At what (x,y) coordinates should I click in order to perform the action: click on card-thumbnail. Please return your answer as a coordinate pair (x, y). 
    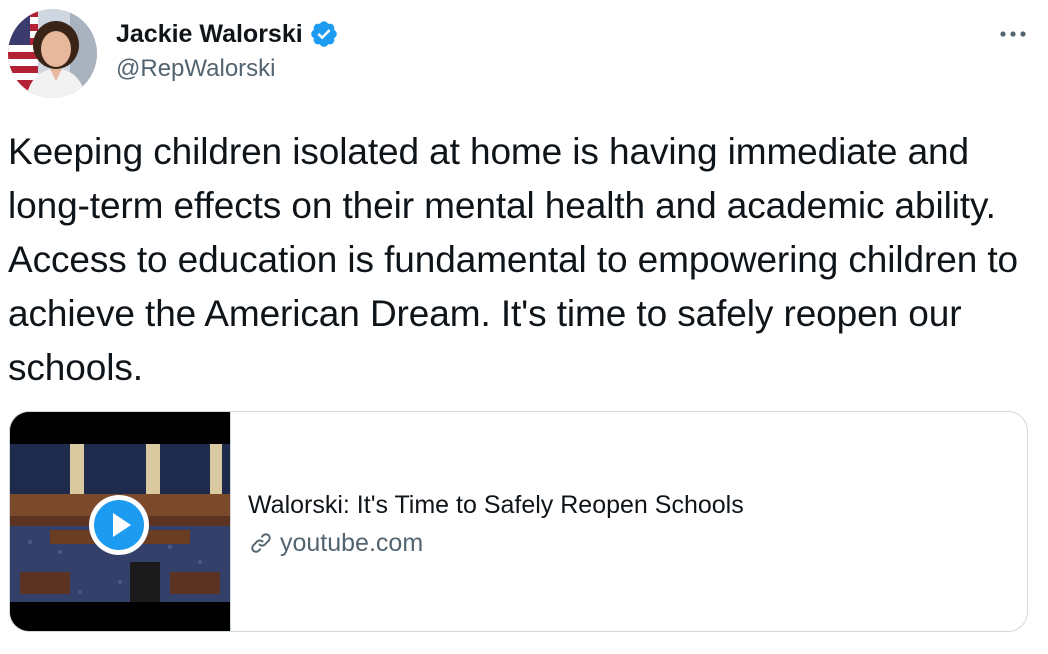
    Looking at the image, I should click on (120, 521).